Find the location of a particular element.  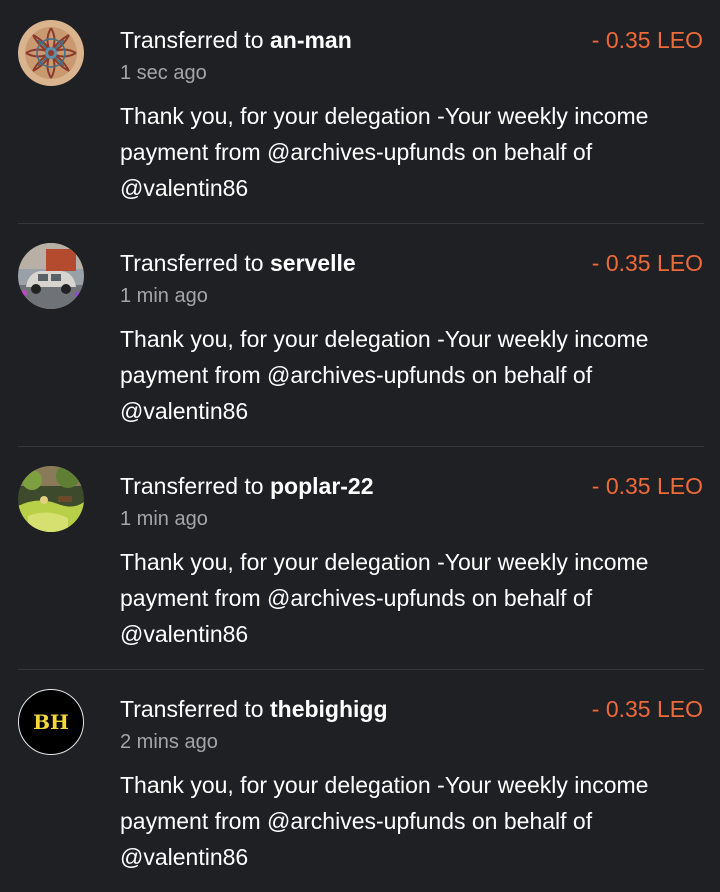

recipient-username: thebighigg is located at coordinates (329, 709).